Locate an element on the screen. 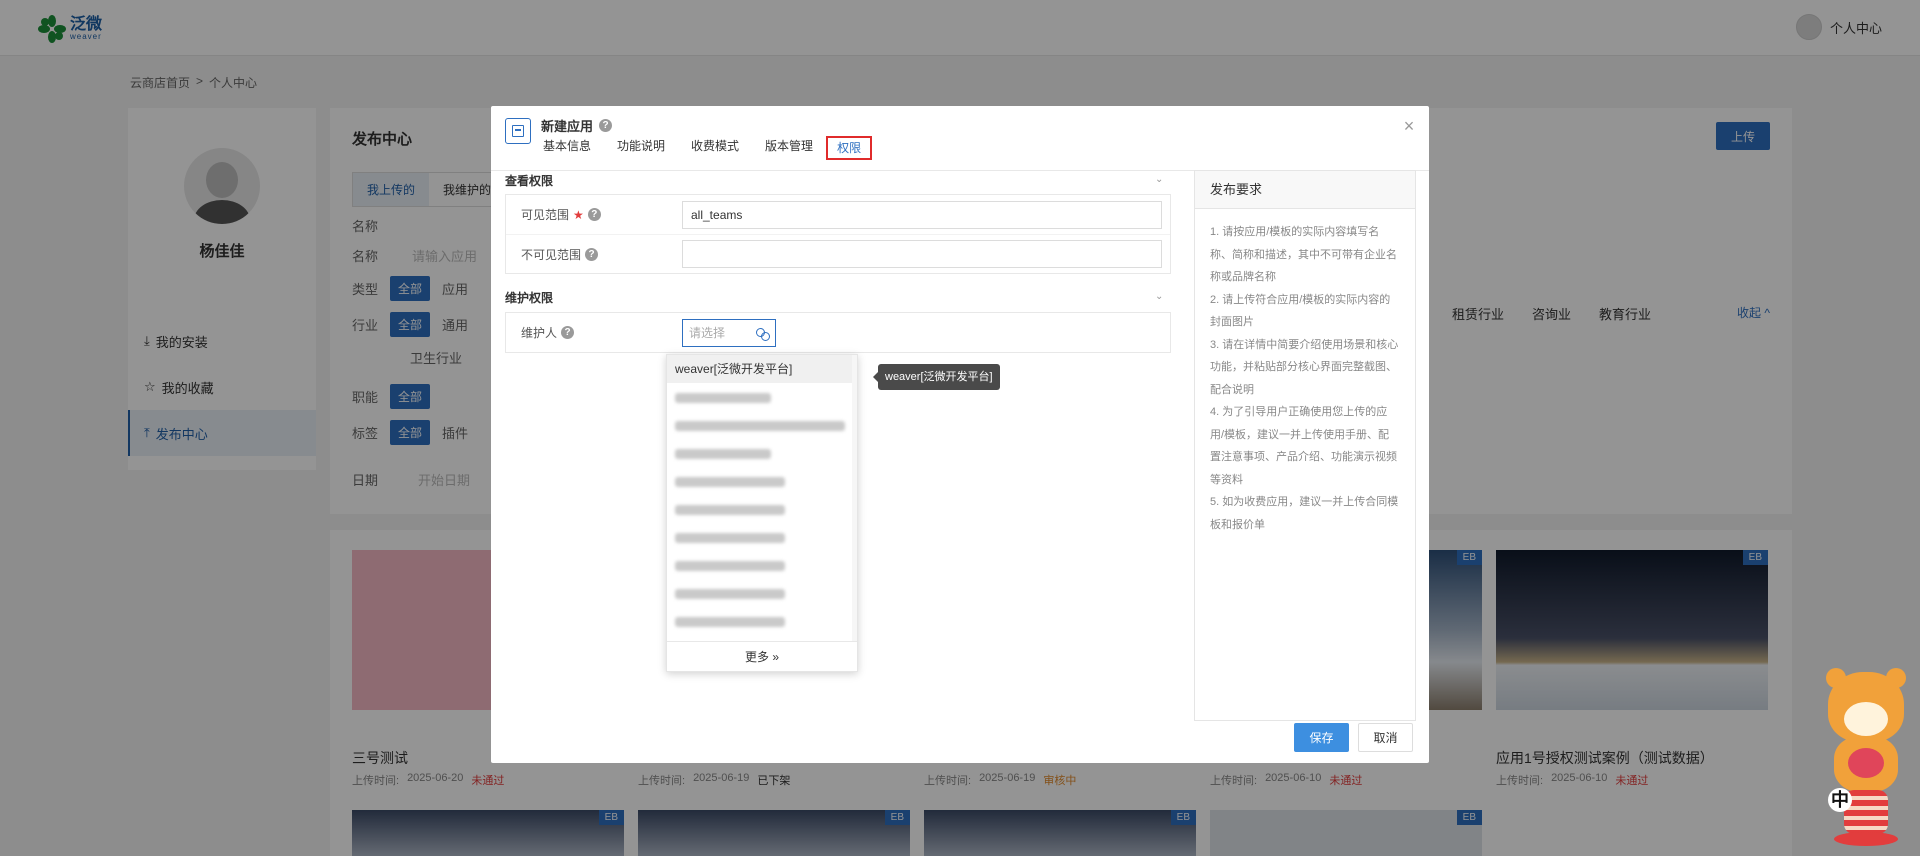 The image size is (1920, 856). maintainer-label: 维护人 is located at coordinates (539, 333).